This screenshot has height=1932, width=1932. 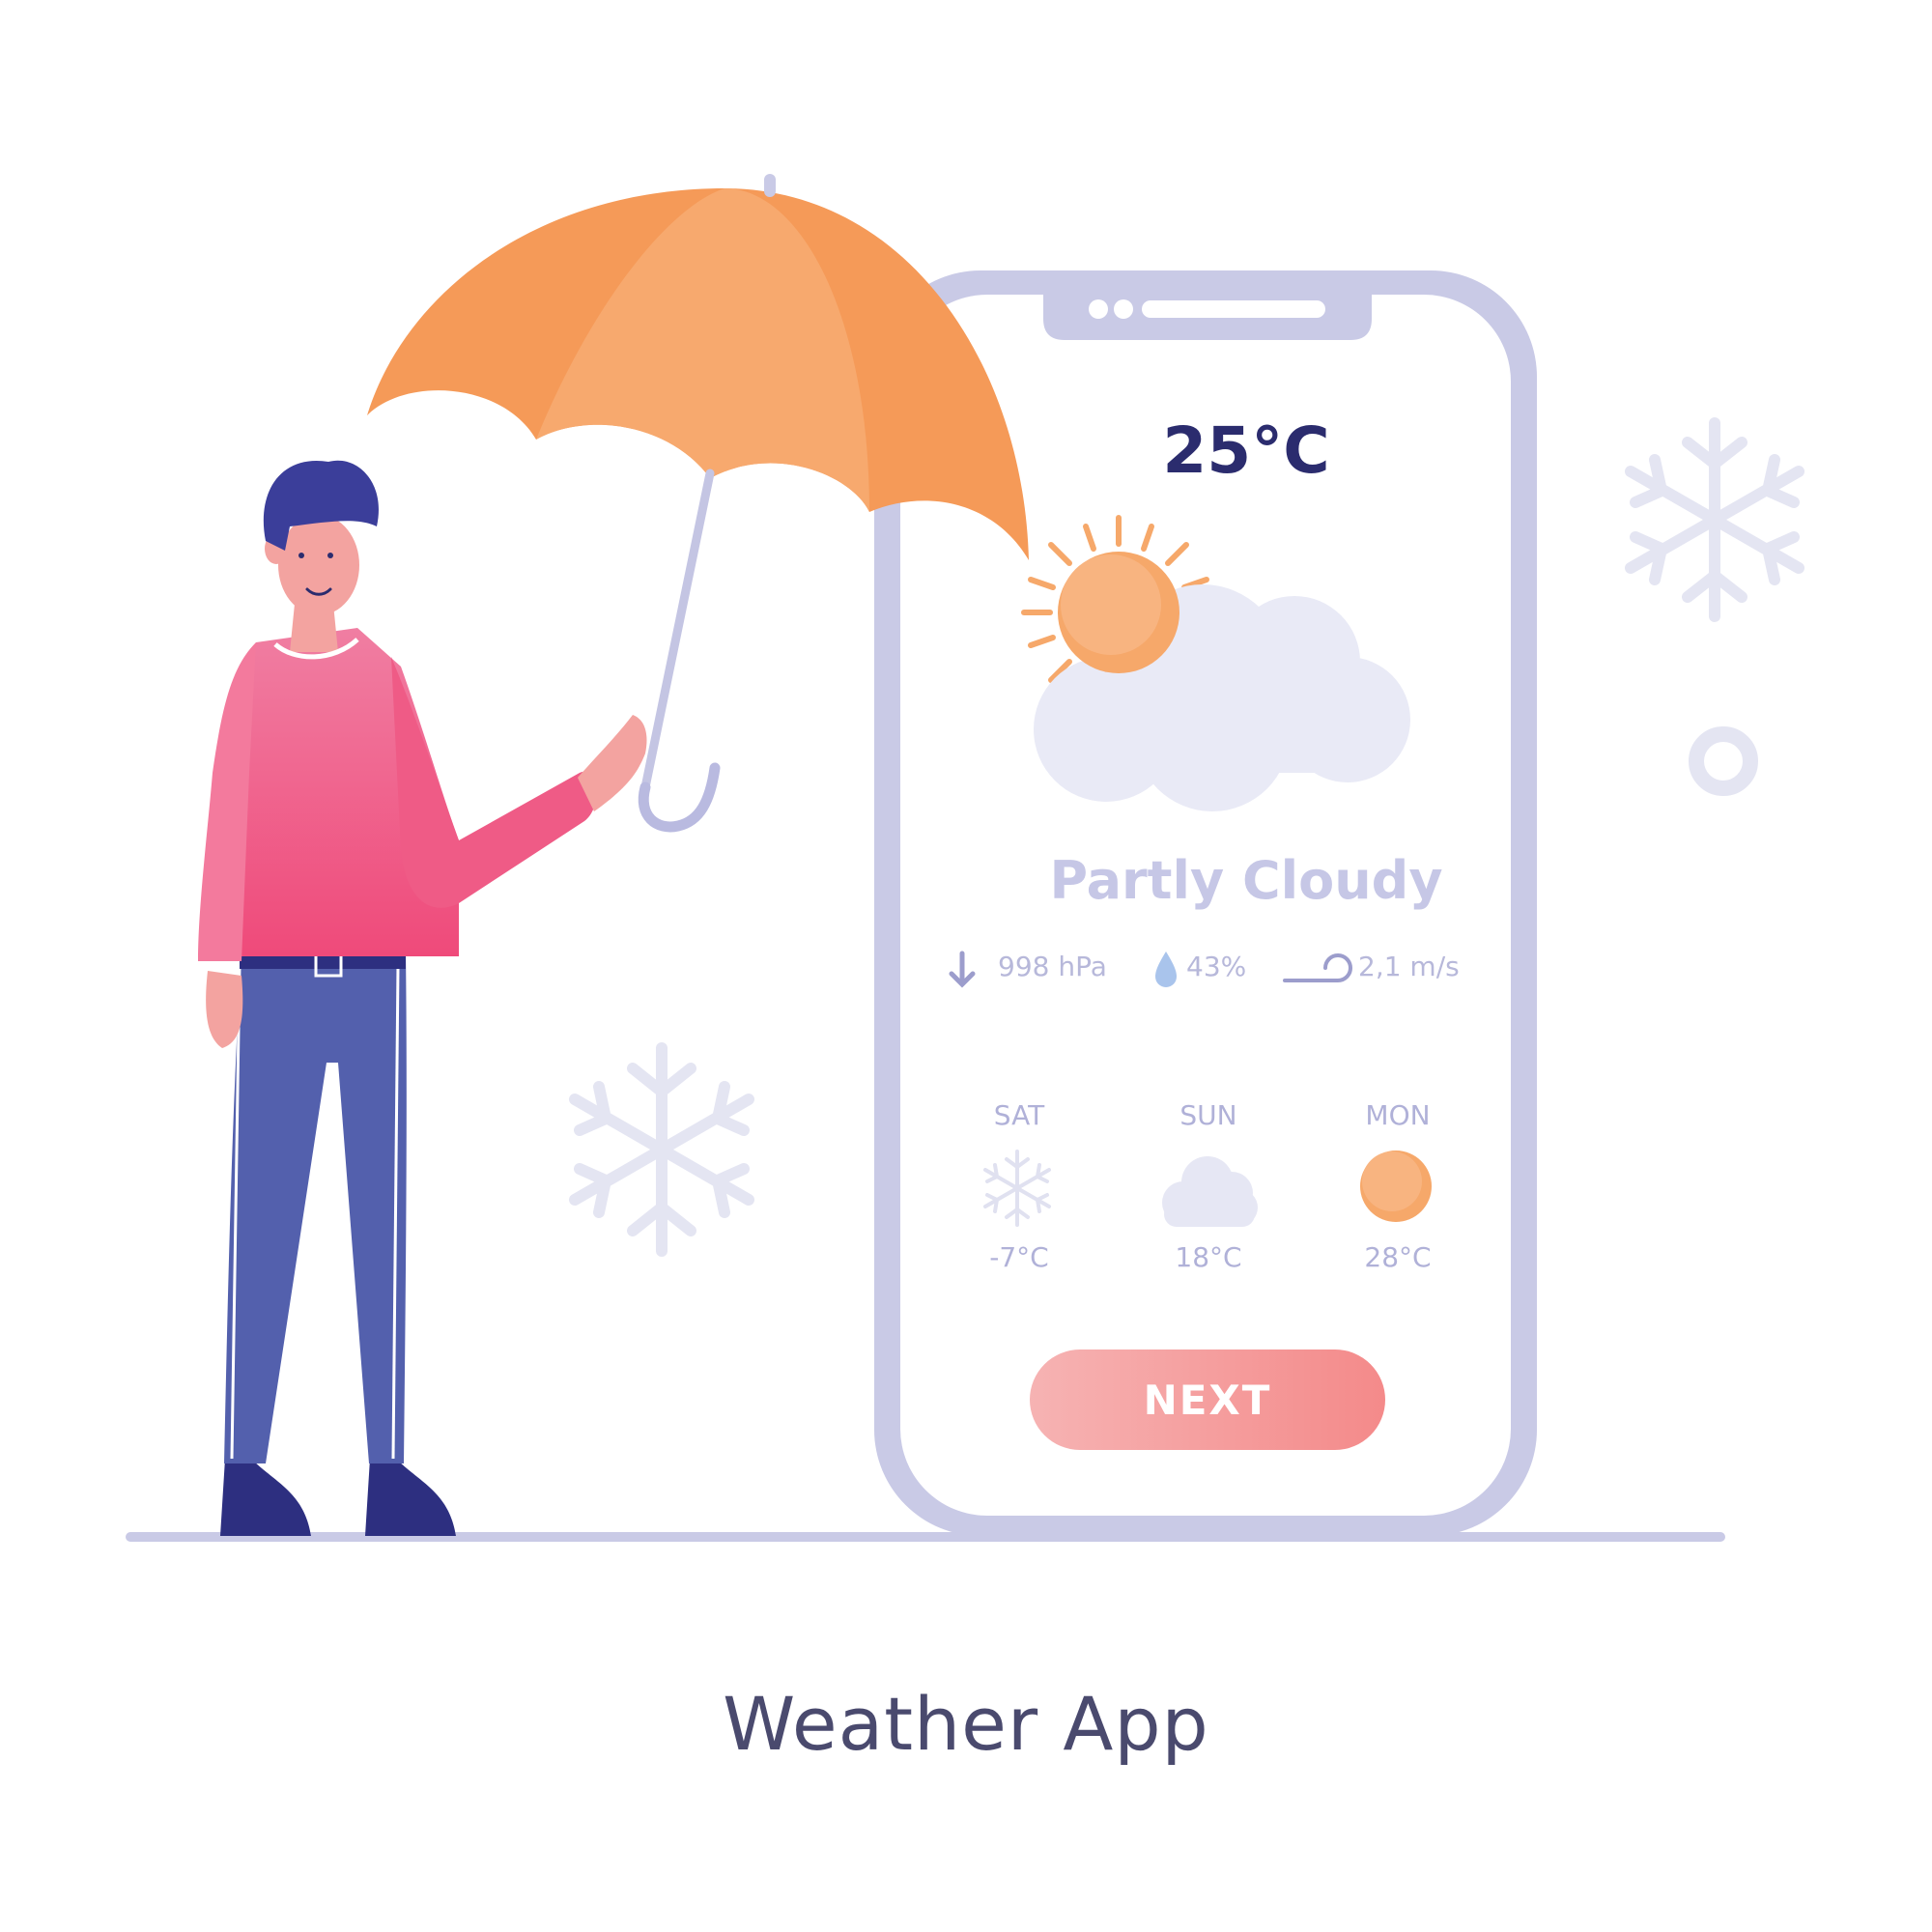 What do you see at coordinates (1216, 966) in the screenshot?
I see `humidity-value: 43%` at bounding box center [1216, 966].